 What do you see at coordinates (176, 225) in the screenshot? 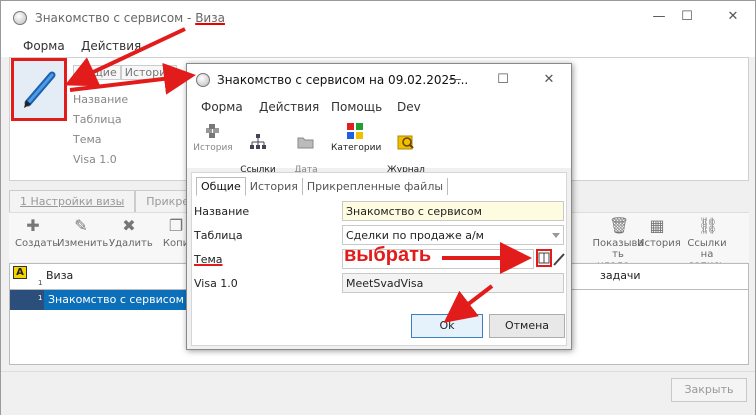
I see `copy-icon: ❐` at bounding box center [176, 225].